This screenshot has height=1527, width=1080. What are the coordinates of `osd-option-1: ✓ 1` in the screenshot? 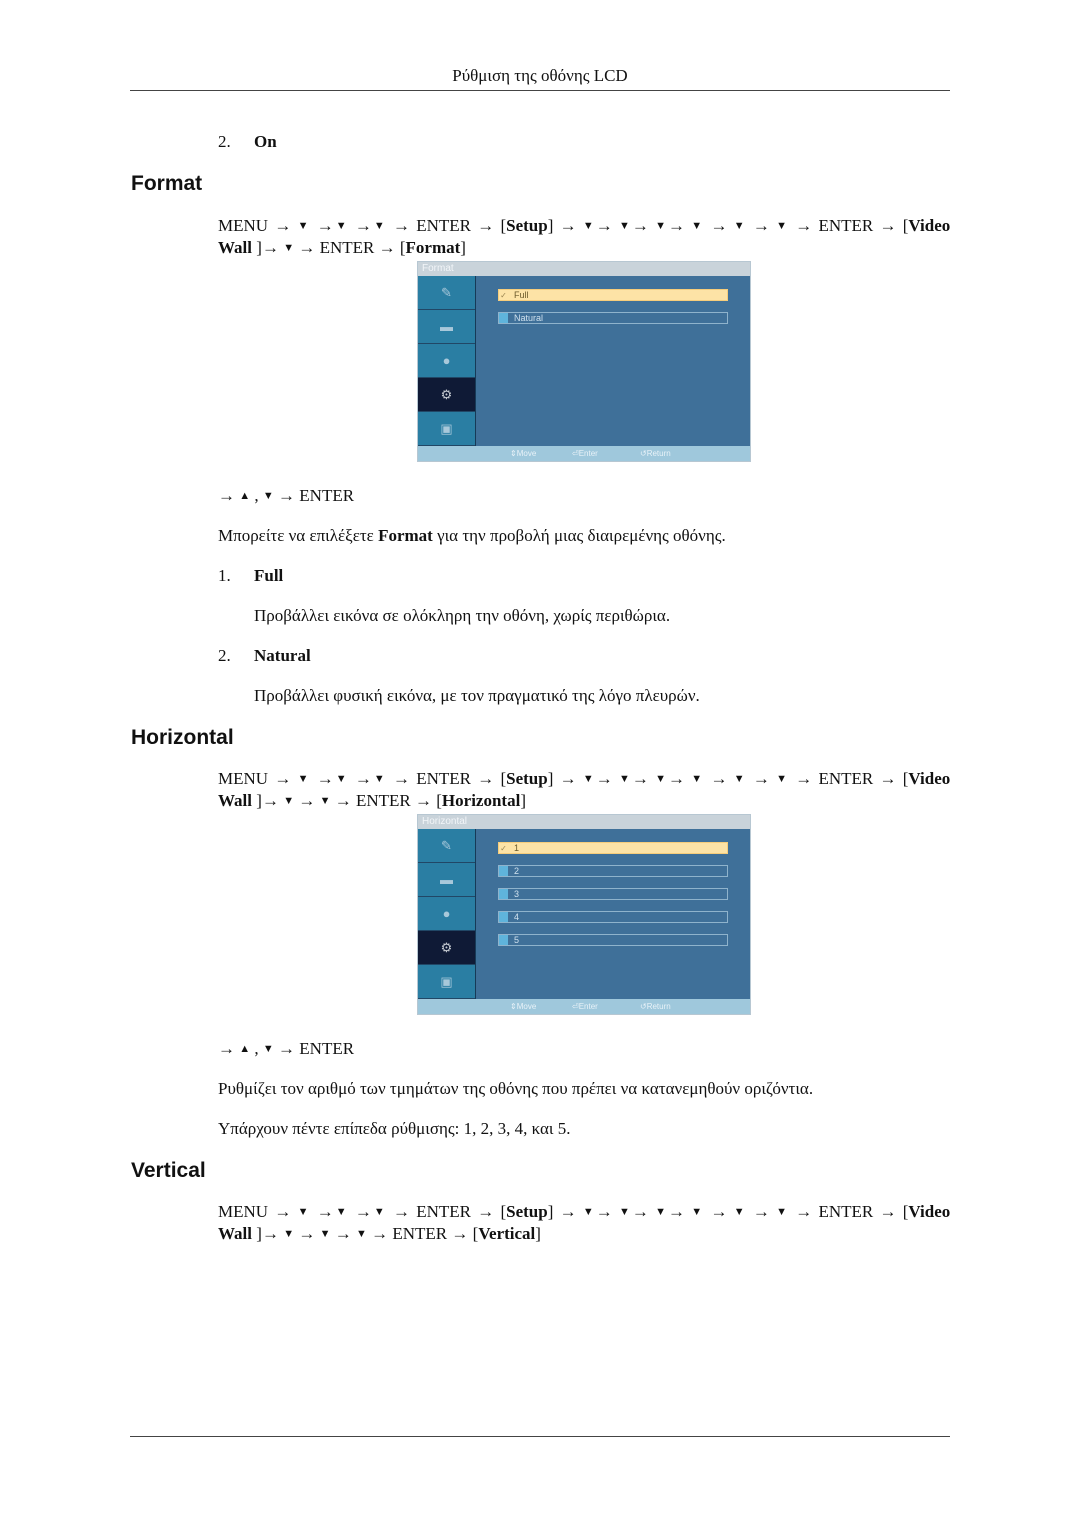 It's located at (613, 848).